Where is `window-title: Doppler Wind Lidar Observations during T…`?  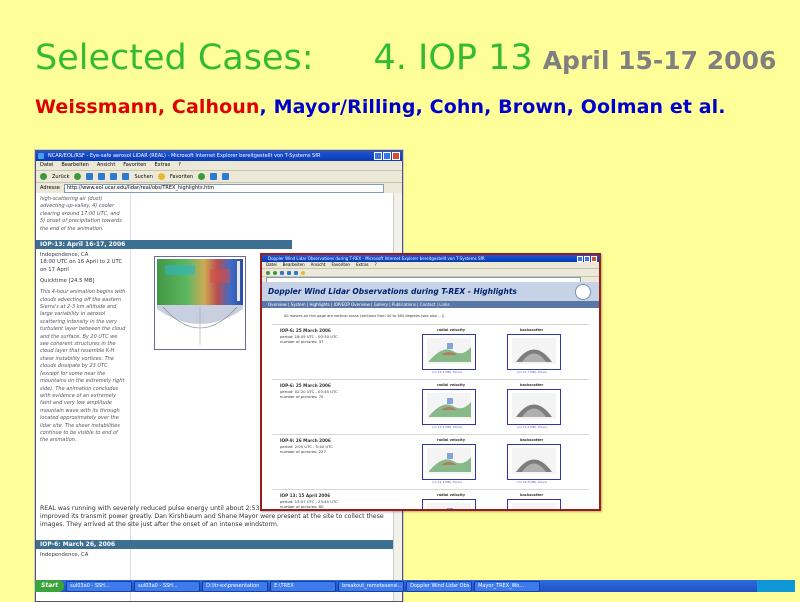
window-title: Doppler Wind Lidar Observations during T… is located at coordinates (376, 258).